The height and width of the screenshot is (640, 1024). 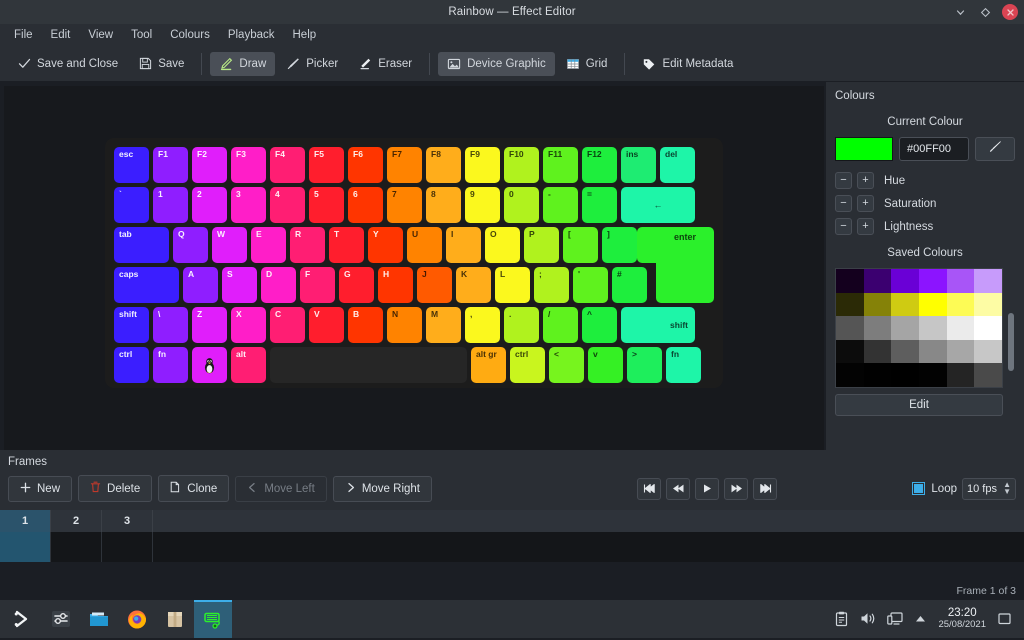 I want to click on keyboard-key: I, so click(x=463, y=245).